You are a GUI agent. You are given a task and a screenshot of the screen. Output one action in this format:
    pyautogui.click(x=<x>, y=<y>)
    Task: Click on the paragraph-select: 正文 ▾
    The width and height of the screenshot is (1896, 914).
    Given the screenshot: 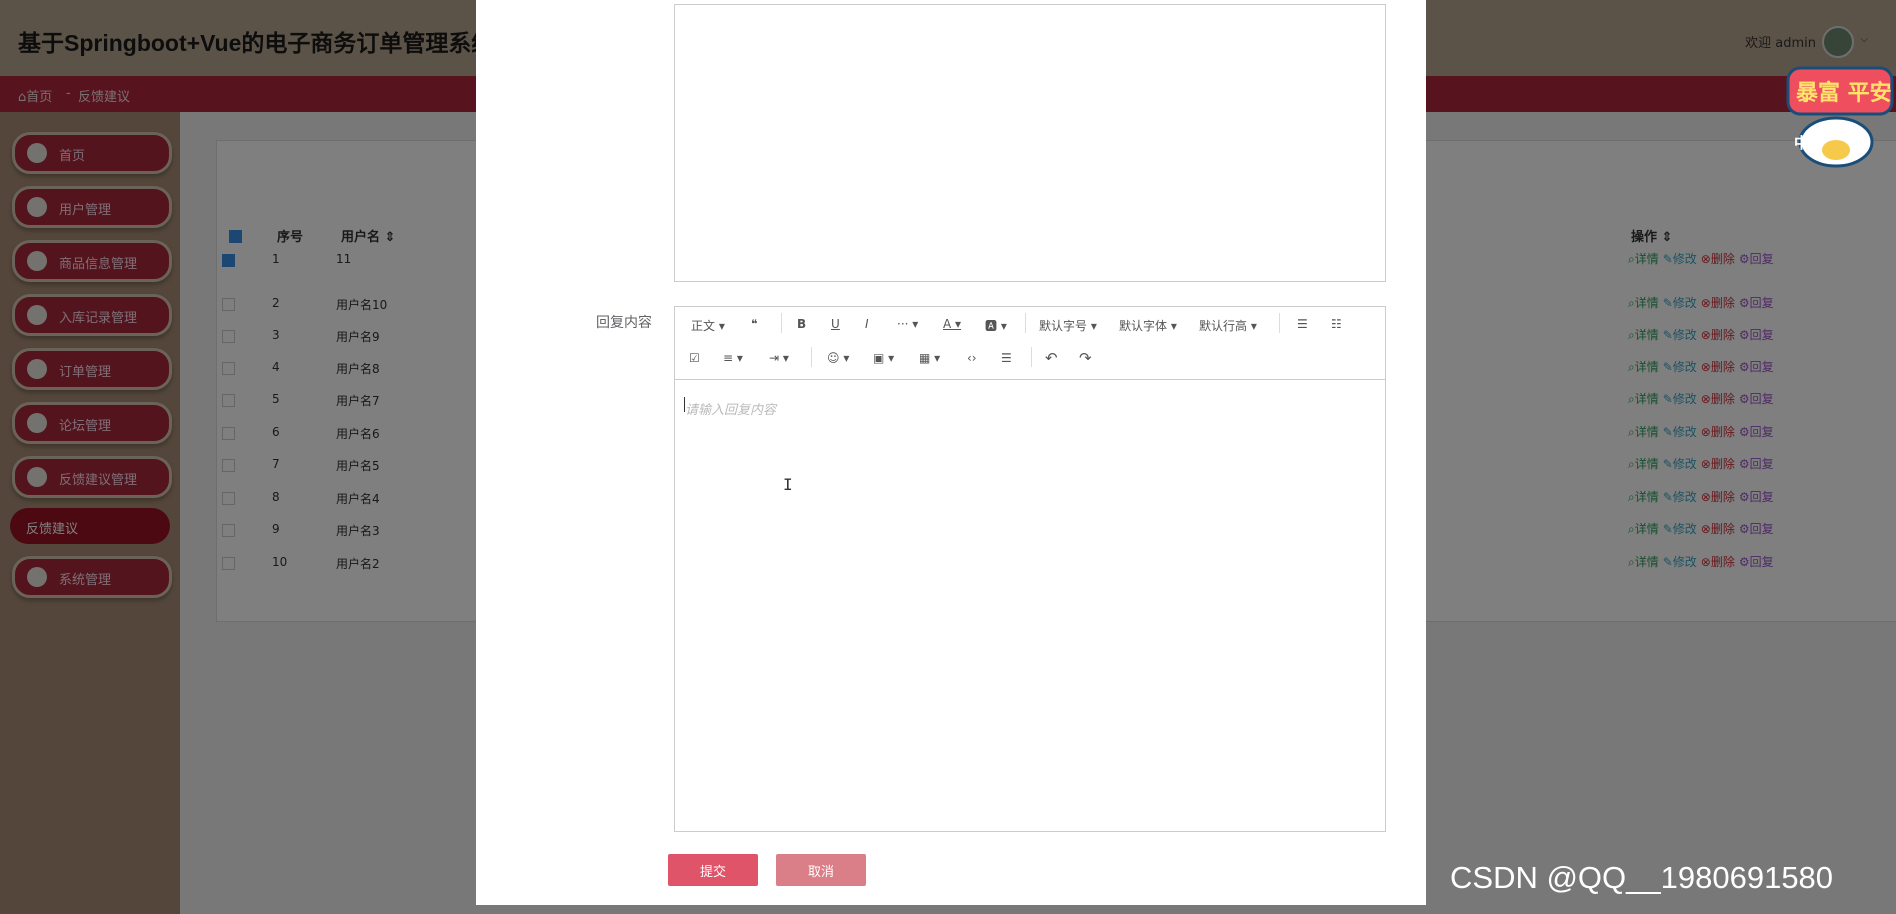 What is the action you would take?
    pyautogui.click(x=708, y=325)
    